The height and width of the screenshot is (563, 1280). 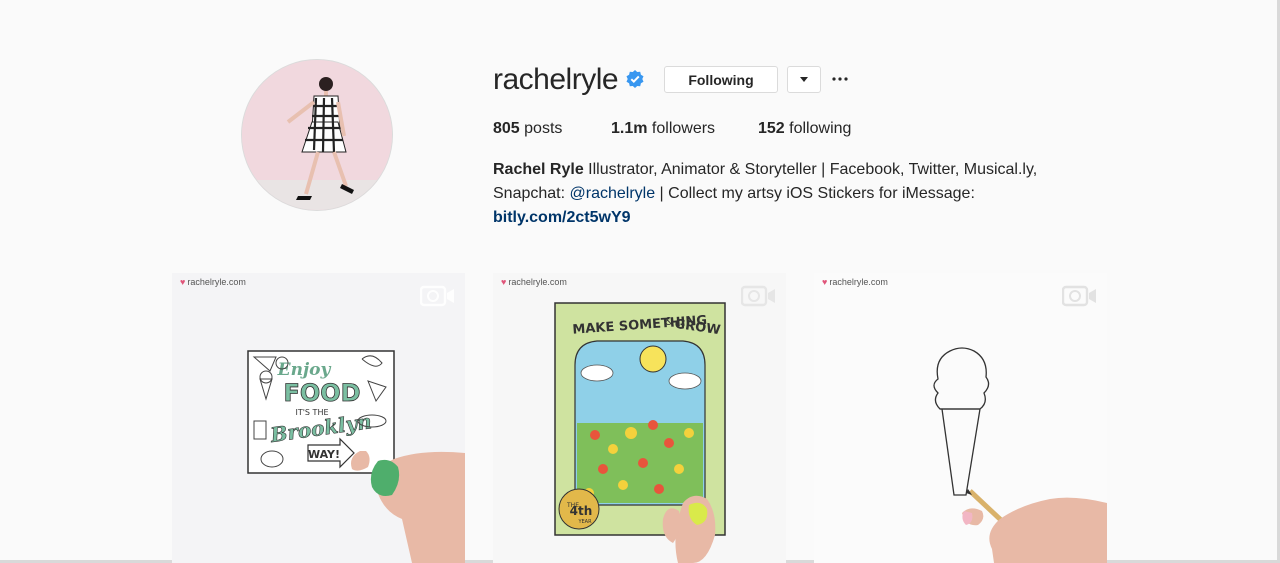 I want to click on posts-count-value: 805, so click(x=506, y=128).